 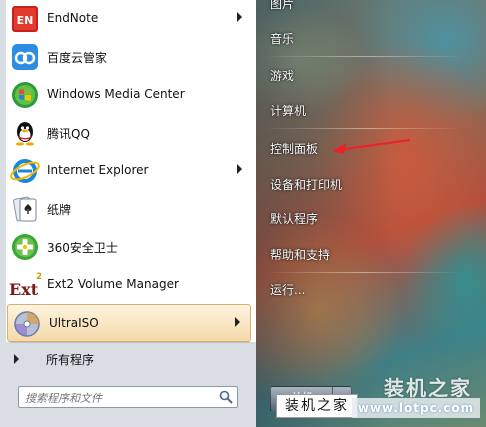 What do you see at coordinates (27, 324) in the screenshot?
I see `ultraiso-disc-icon` at bounding box center [27, 324].